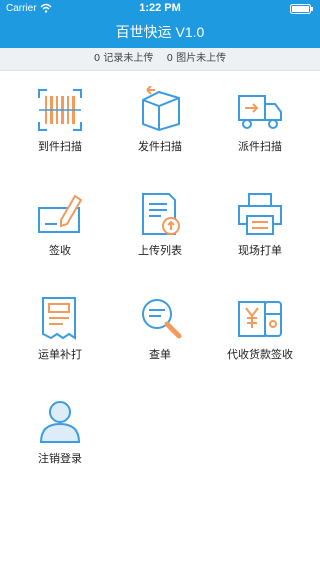 The height and width of the screenshot is (569, 320). I want to click on menu-label: 发件扫描, so click(160, 146).